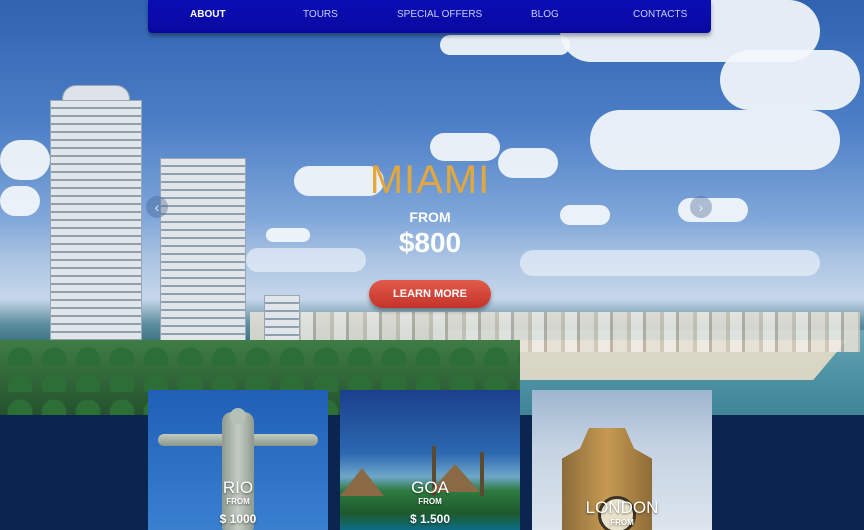 The width and height of the screenshot is (864, 530). What do you see at coordinates (238, 519) in the screenshot?
I see `card-price: $ 1000` at bounding box center [238, 519].